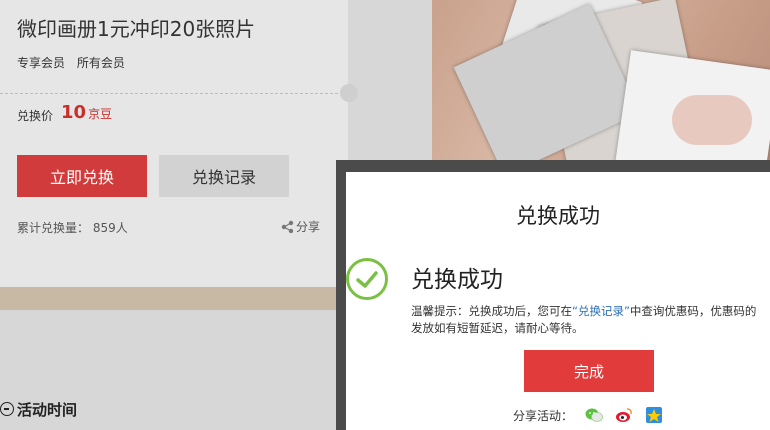  What do you see at coordinates (35, 116) in the screenshot?
I see `price-label: 兑换价` at bounding box center [35, 116].